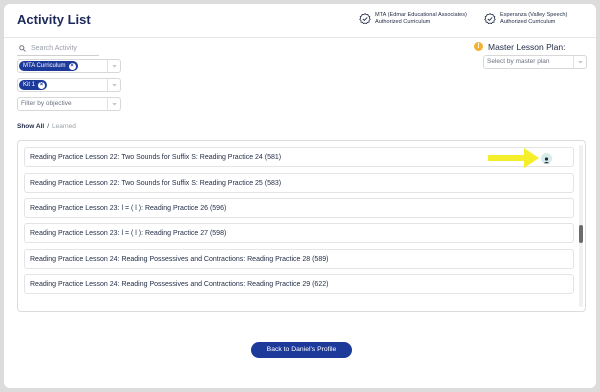  What do you see at coordinates (29, 85) in the screenshot?
I see `chip-label: Kit 1` at bounding box center [29, 85].